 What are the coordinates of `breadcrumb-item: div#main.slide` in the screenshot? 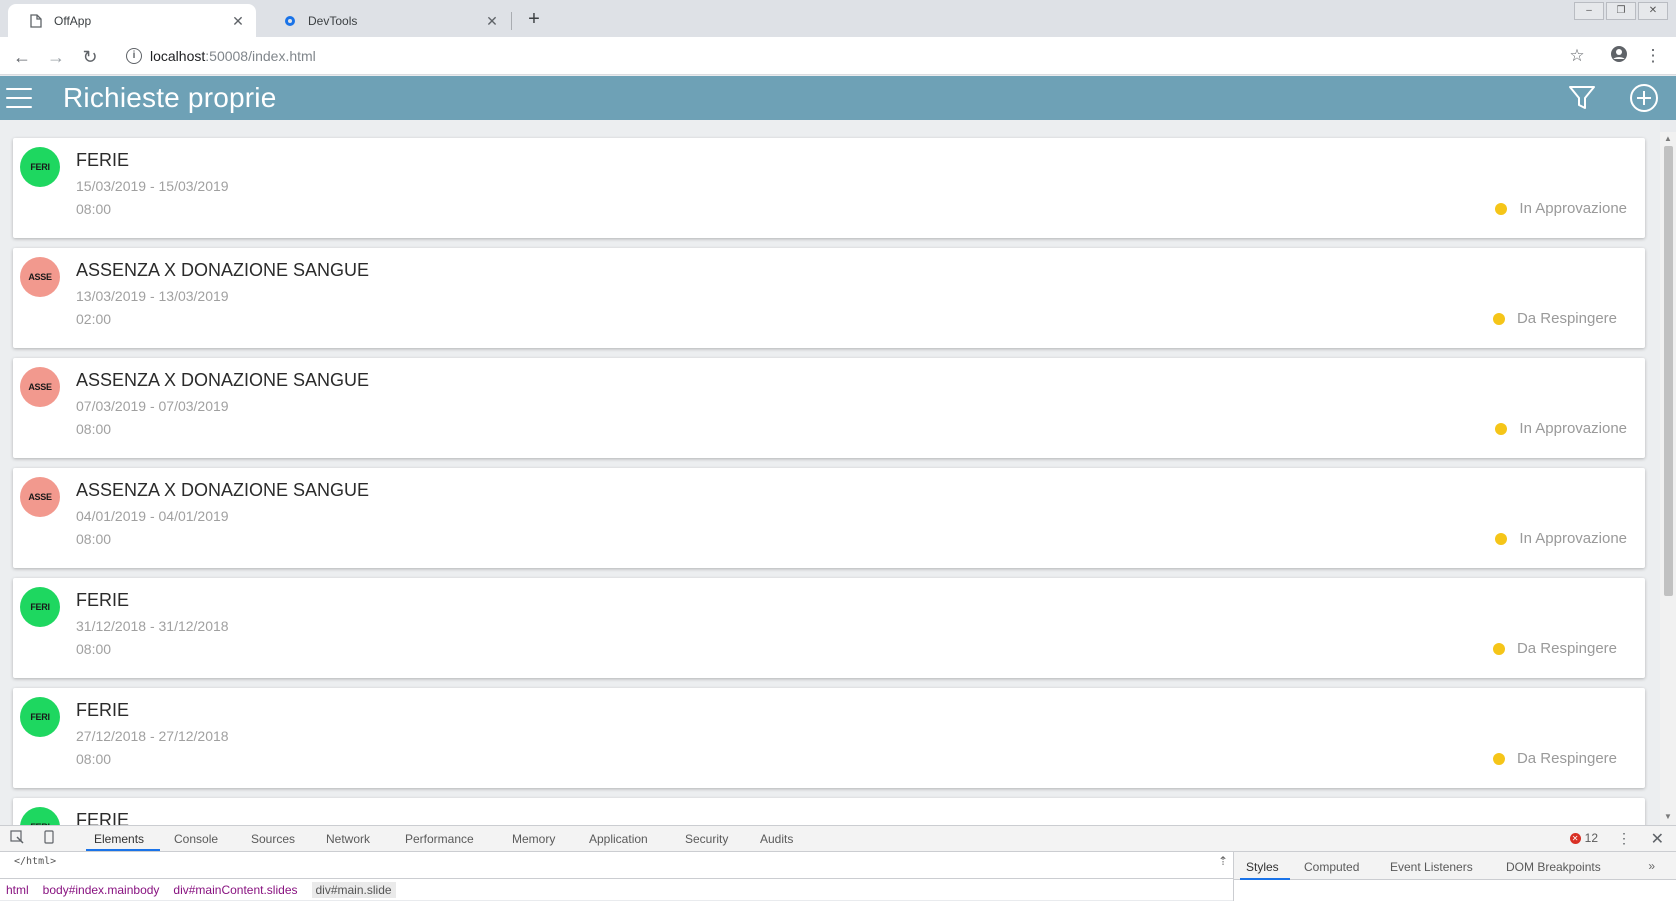 It's located at (353, 889).